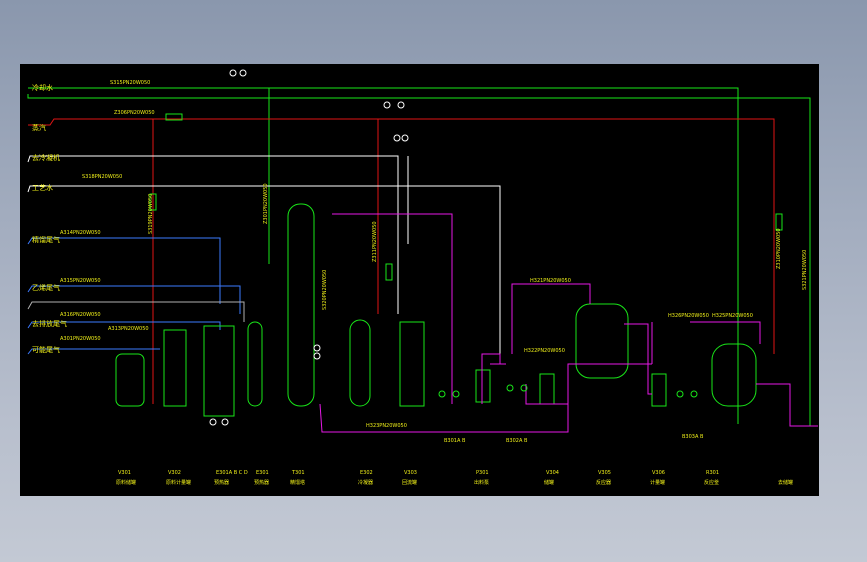  What do you see at coordinates (80, 233) in the screenshot?
I see `line-number-n1: A314PN20W050` at bounding box center [80, 233].